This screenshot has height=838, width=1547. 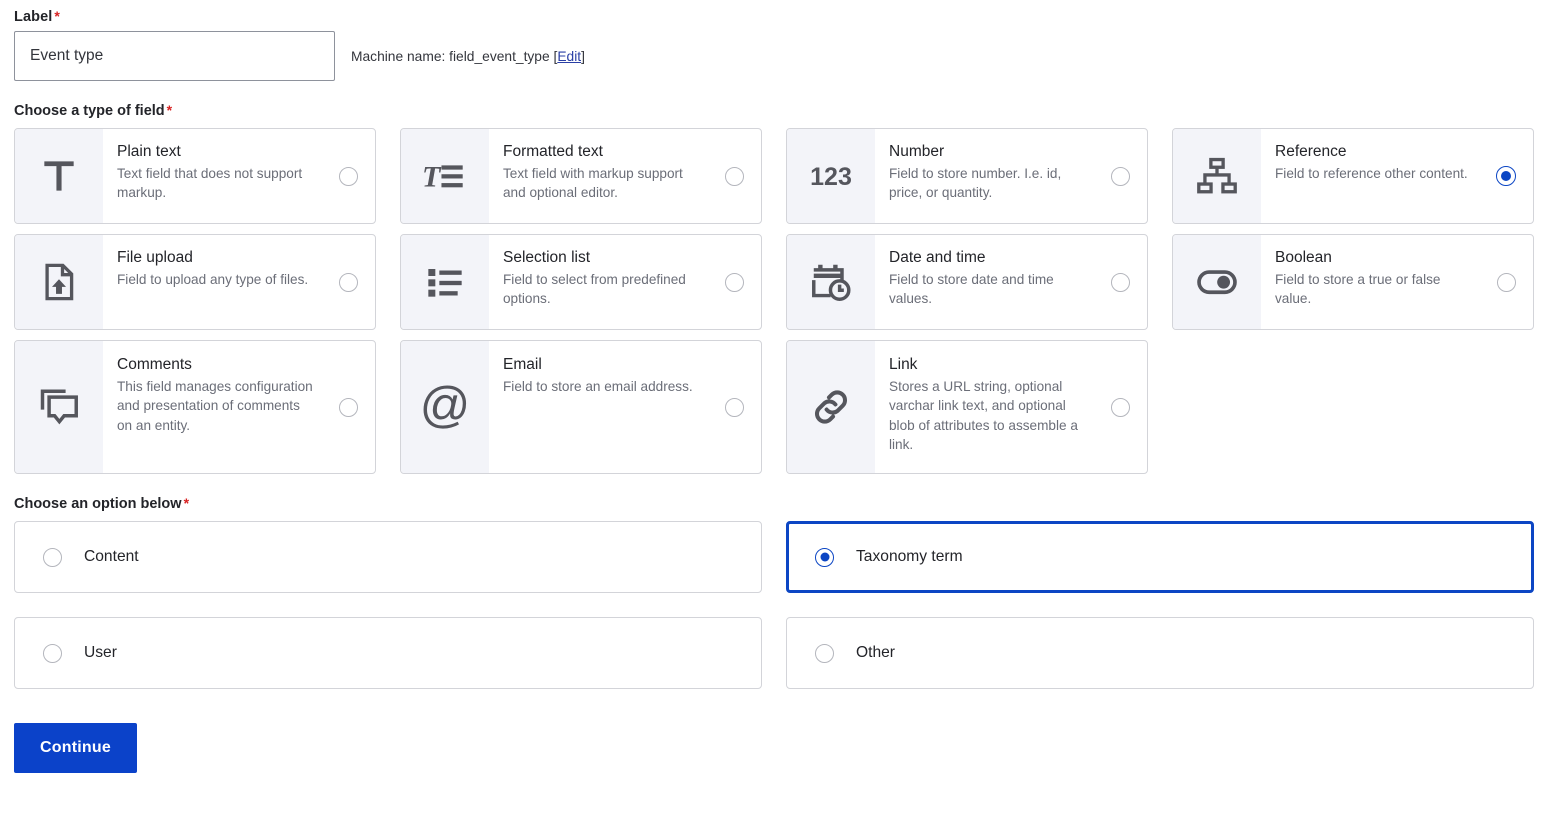 I want to click on machine-name-edit-link: Edit, so click(x=569, y=56).